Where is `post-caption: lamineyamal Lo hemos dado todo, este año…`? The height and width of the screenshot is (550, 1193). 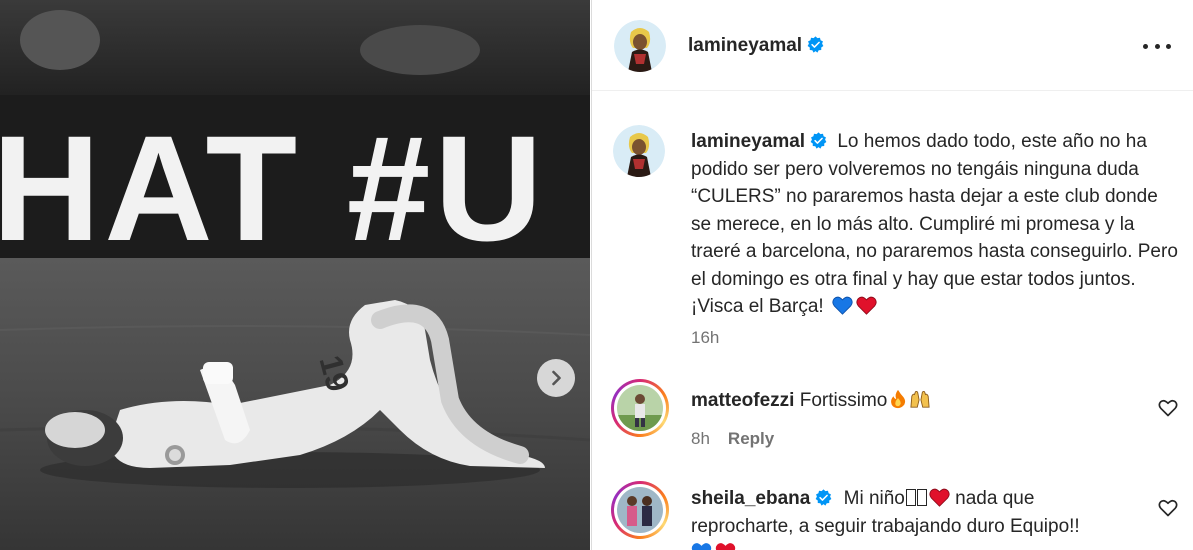 post-caption: lamineyamal Lo hemos dado todo, este año… is located at coordinates (936, 224).